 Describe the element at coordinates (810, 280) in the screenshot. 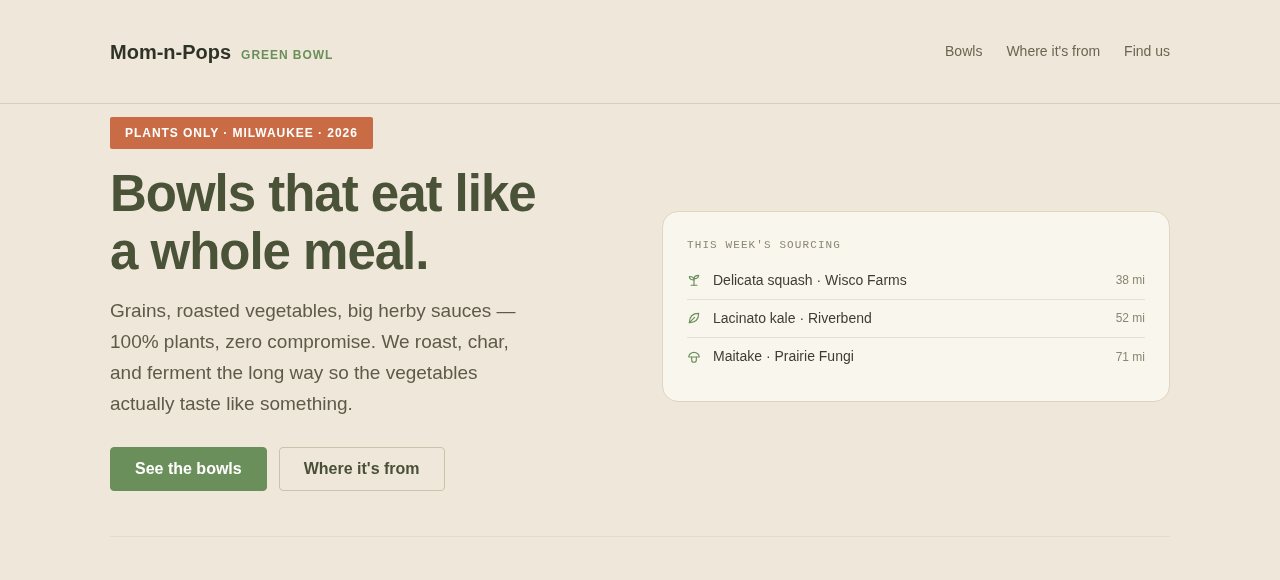

I see `source-name: Delicata squash · Wisco Farms` at that location.